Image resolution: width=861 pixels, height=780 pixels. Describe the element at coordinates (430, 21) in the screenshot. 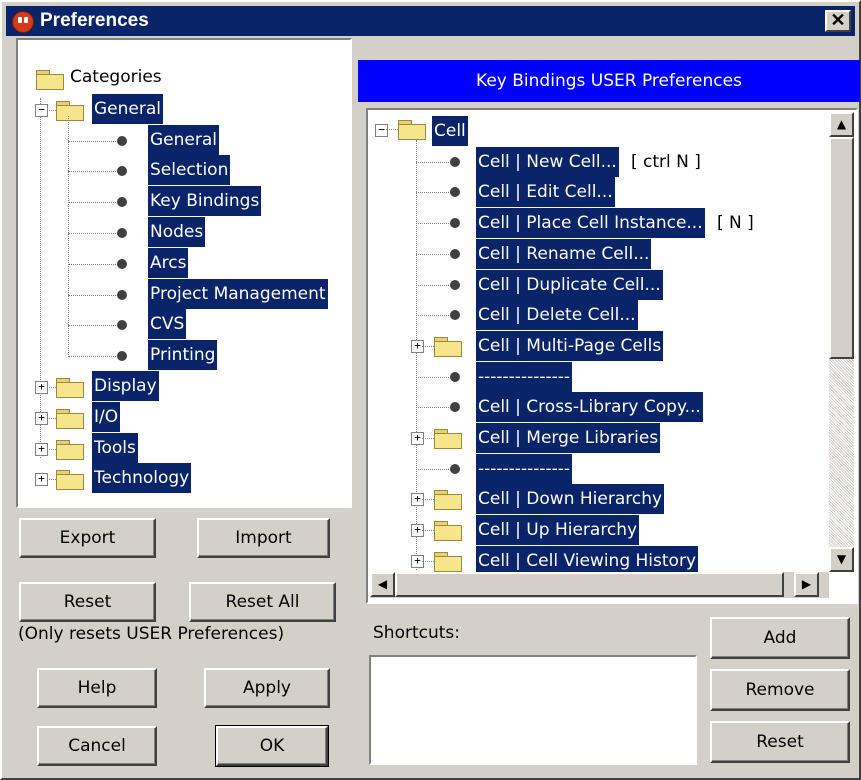

I see `title-bar: Preferences ✕` at that location.